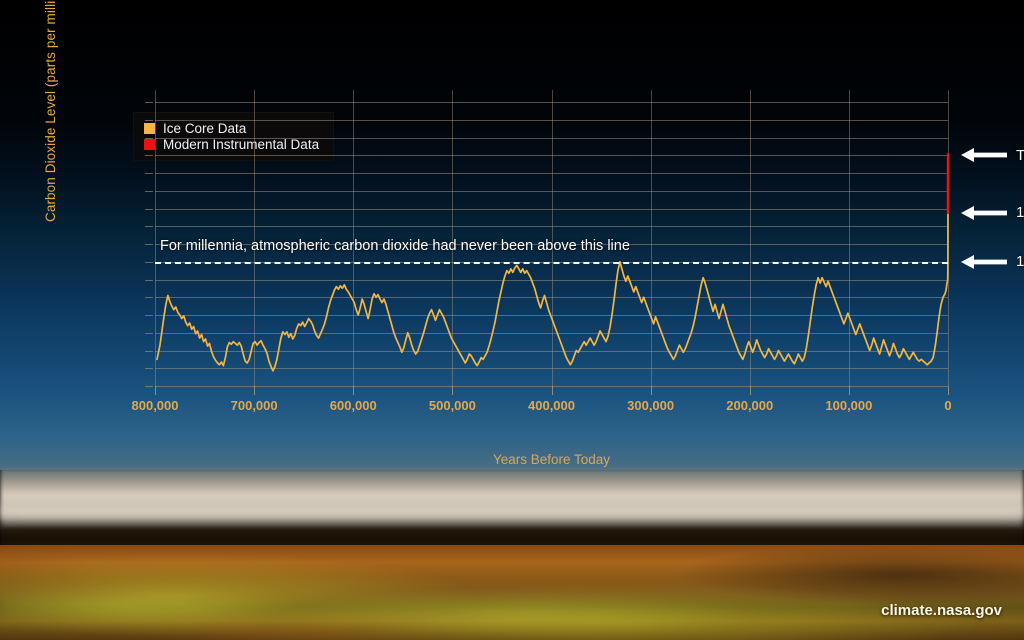  What do you see at coordinates (1020, 155) in the screenshot?
I see `callout-label: Today` at bounding box center [1020, 155].